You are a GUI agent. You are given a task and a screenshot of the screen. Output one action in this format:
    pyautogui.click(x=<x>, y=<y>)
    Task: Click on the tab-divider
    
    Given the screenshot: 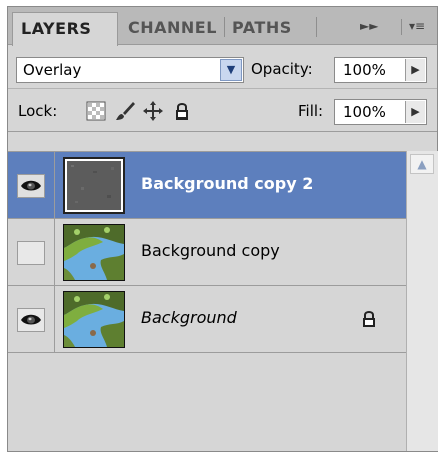 What is the action you would take?
    pyautogui.click(x=316, y=27)
    